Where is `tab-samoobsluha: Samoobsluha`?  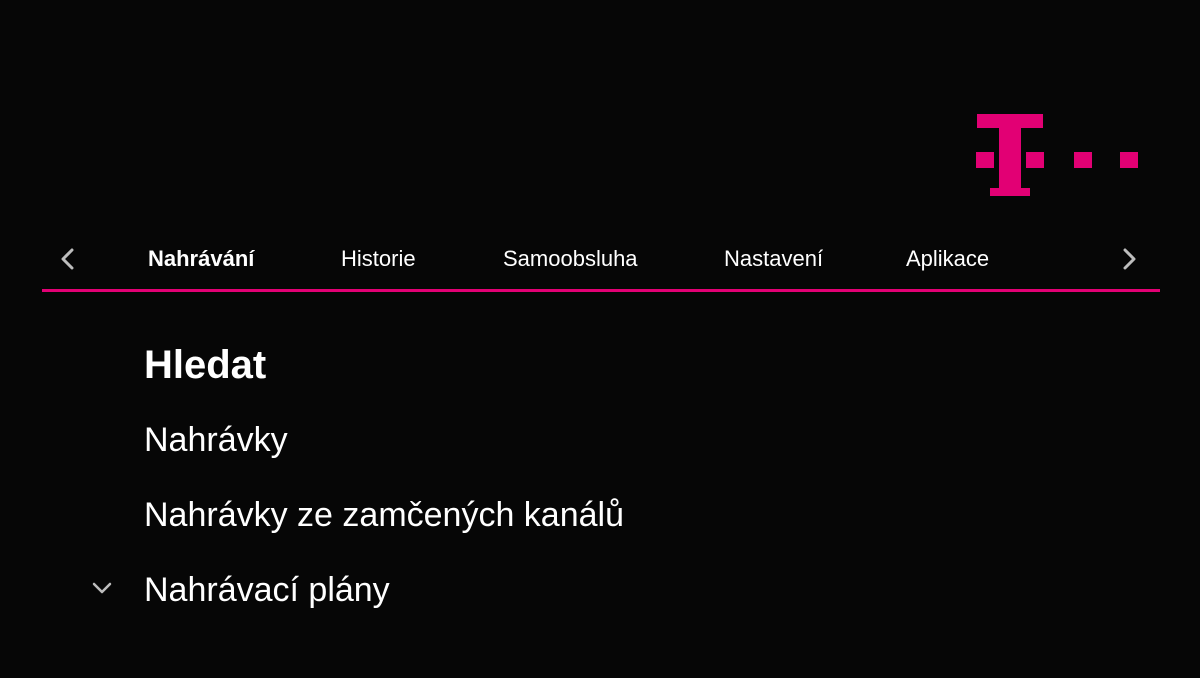 tab-samoobsluha: Samoobsluha is located at coordinates (570, 259).